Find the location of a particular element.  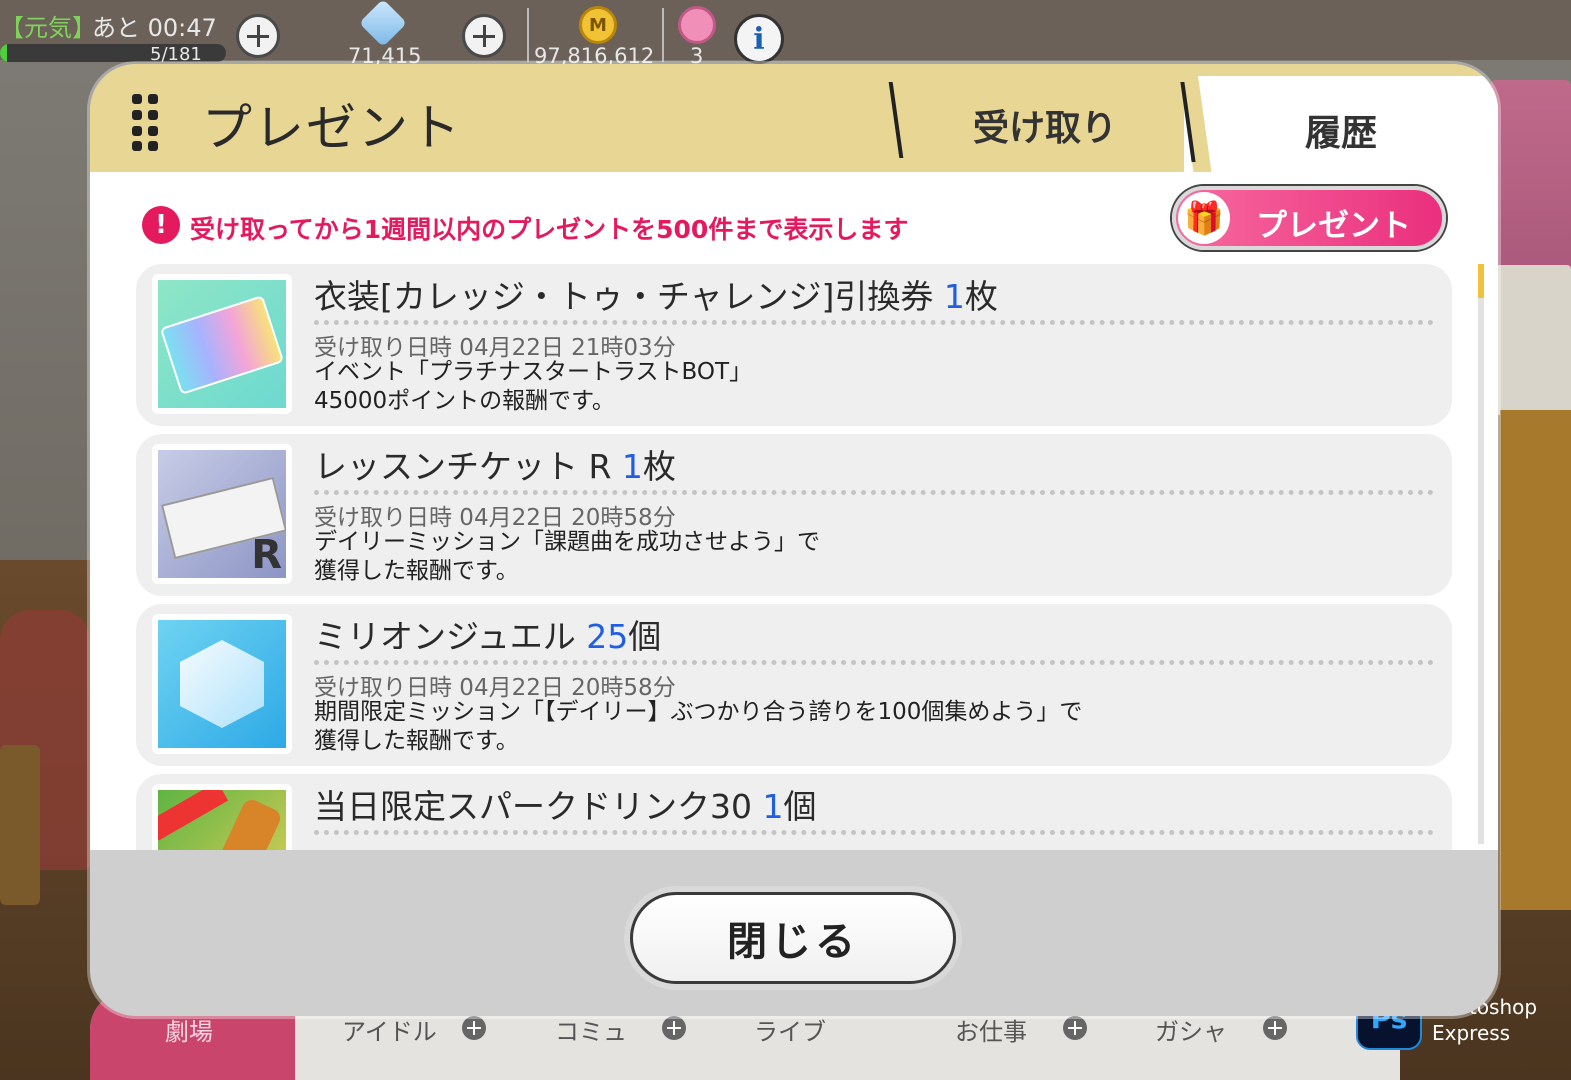

jewel-icon is located at coordinates (383, 24).